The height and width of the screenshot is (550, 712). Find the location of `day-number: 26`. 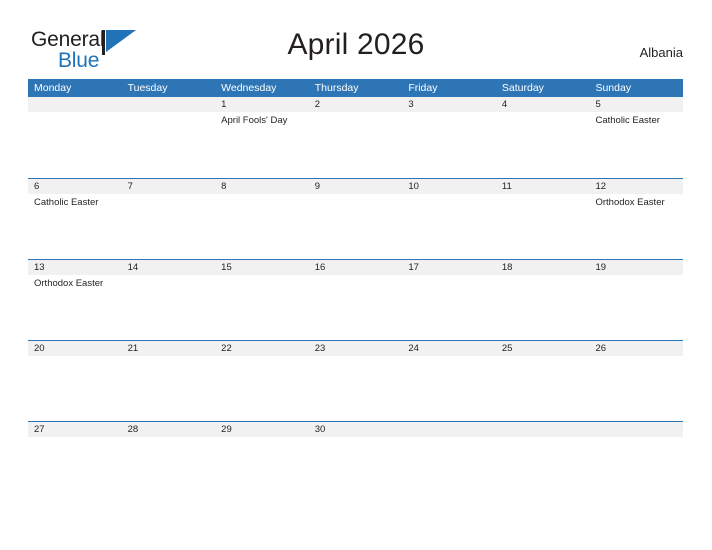

day-number: 26 is located at coordinates (636, 348).